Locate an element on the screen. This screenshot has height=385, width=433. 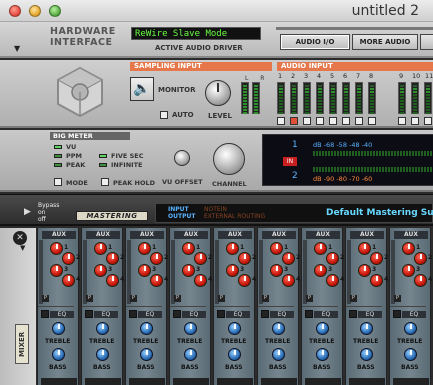
close-window-button is located at coordinates (15, 11).